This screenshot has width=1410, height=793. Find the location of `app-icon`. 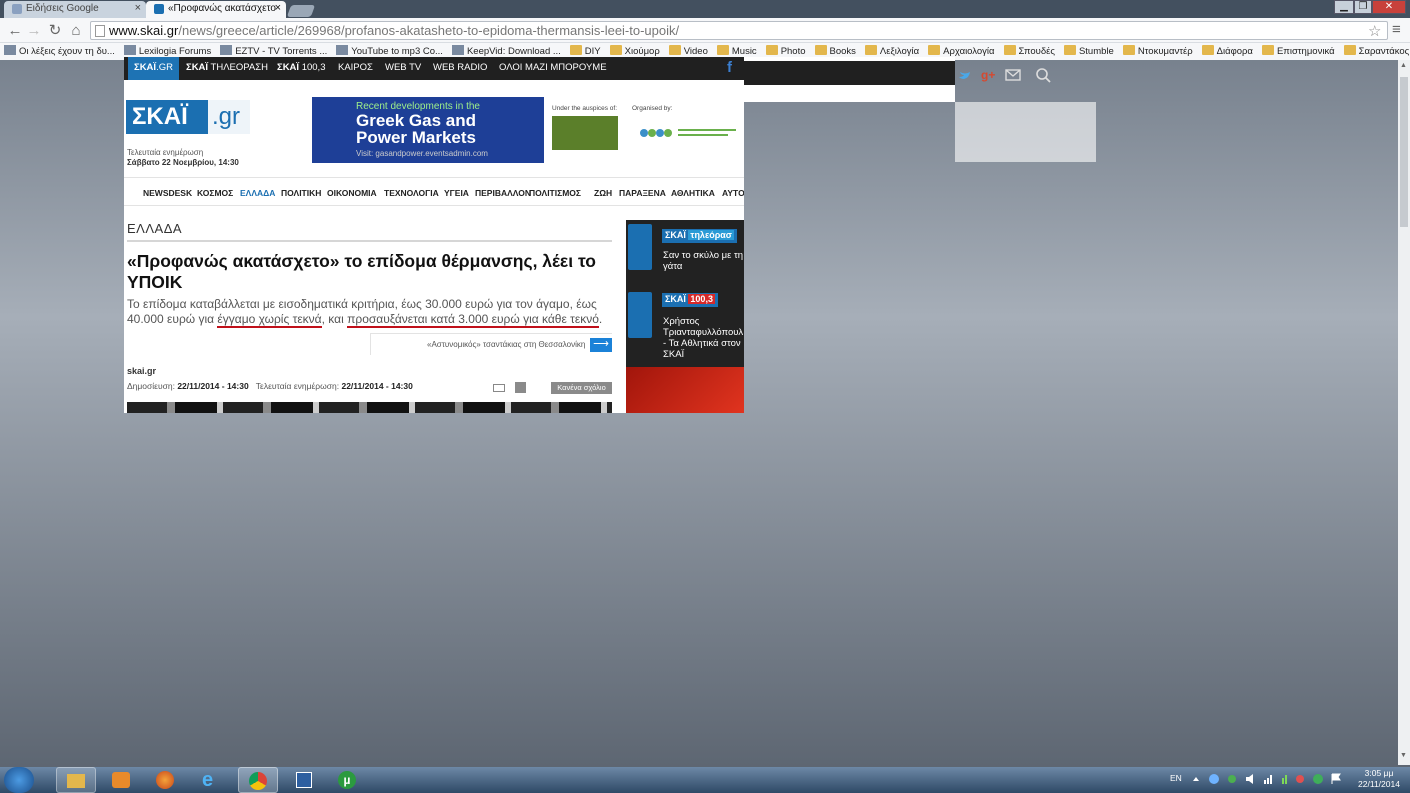

app-icon is located at coordinates (304, 780).